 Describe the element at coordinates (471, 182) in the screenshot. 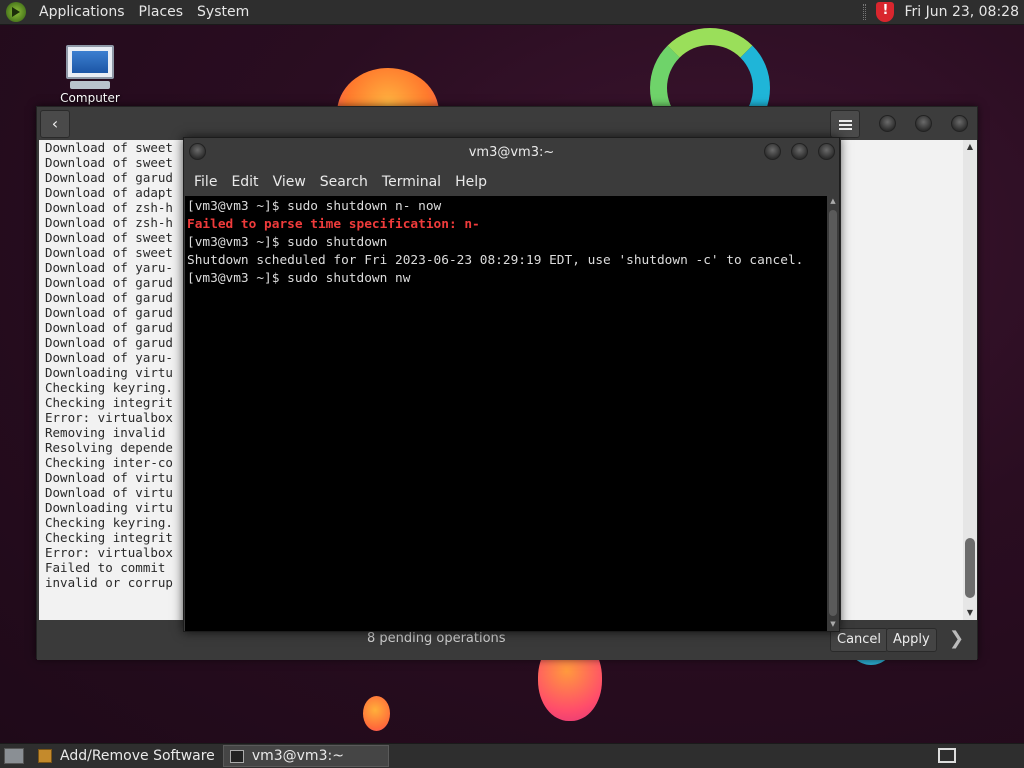

I see `menu-help: Help` at that location.